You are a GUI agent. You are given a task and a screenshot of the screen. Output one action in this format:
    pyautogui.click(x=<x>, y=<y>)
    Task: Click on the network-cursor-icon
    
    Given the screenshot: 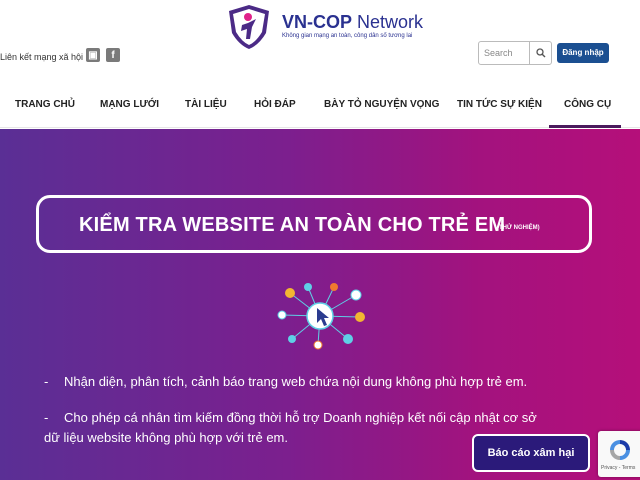 What is the action you would take?
    pyautogui.click(x=321, y=316)
    